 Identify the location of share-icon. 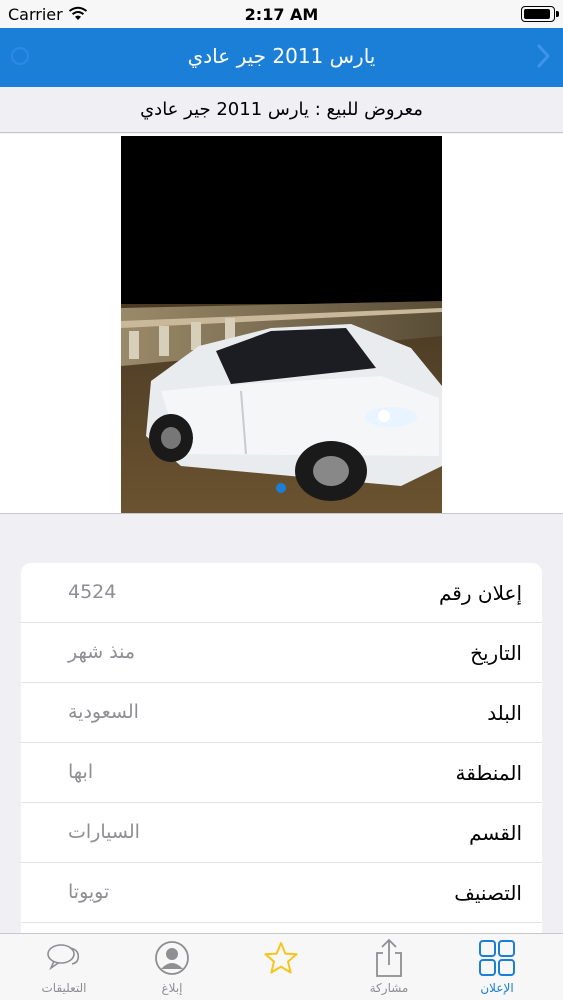
(389, 957).